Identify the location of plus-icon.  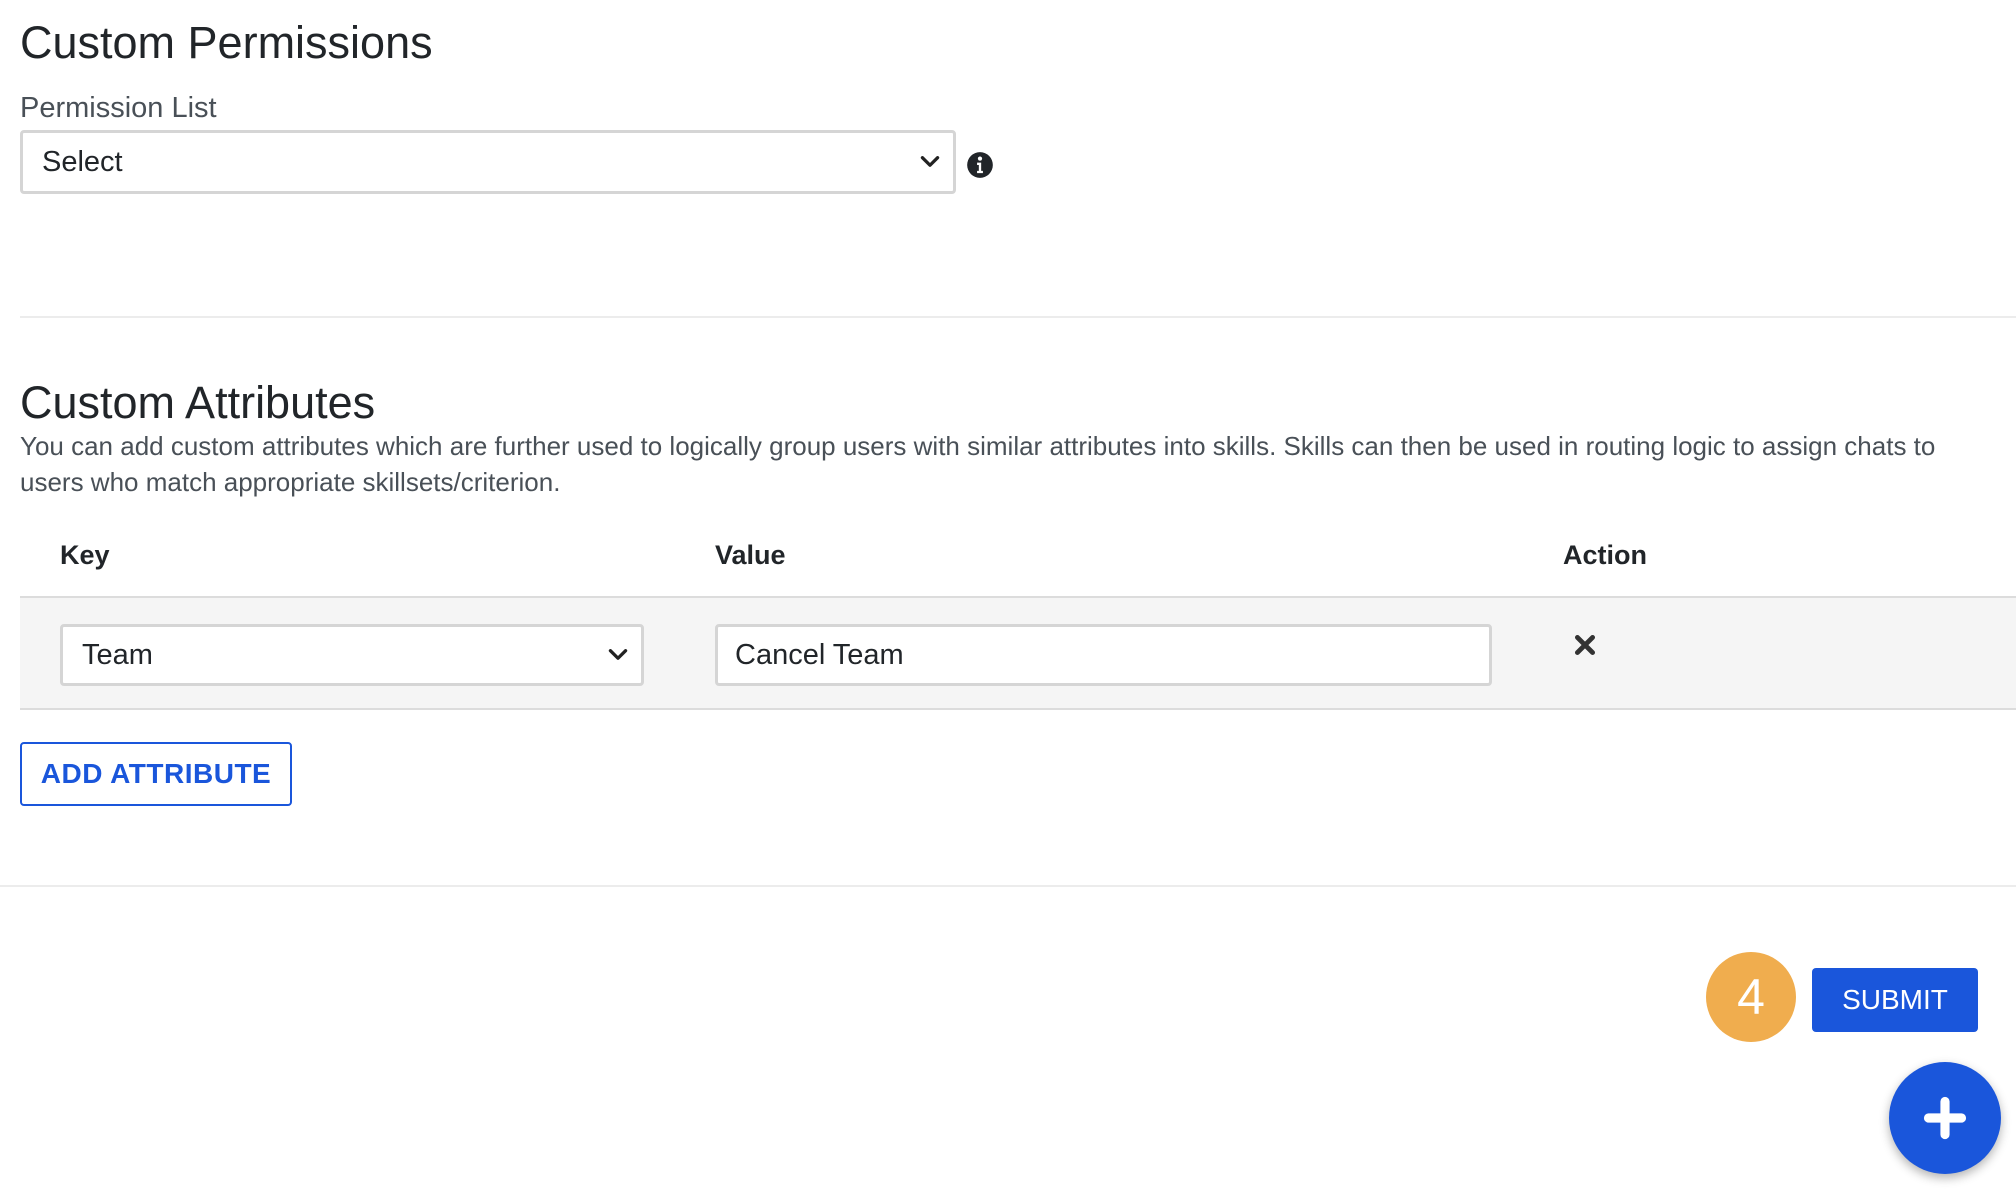
(1945, 1118).